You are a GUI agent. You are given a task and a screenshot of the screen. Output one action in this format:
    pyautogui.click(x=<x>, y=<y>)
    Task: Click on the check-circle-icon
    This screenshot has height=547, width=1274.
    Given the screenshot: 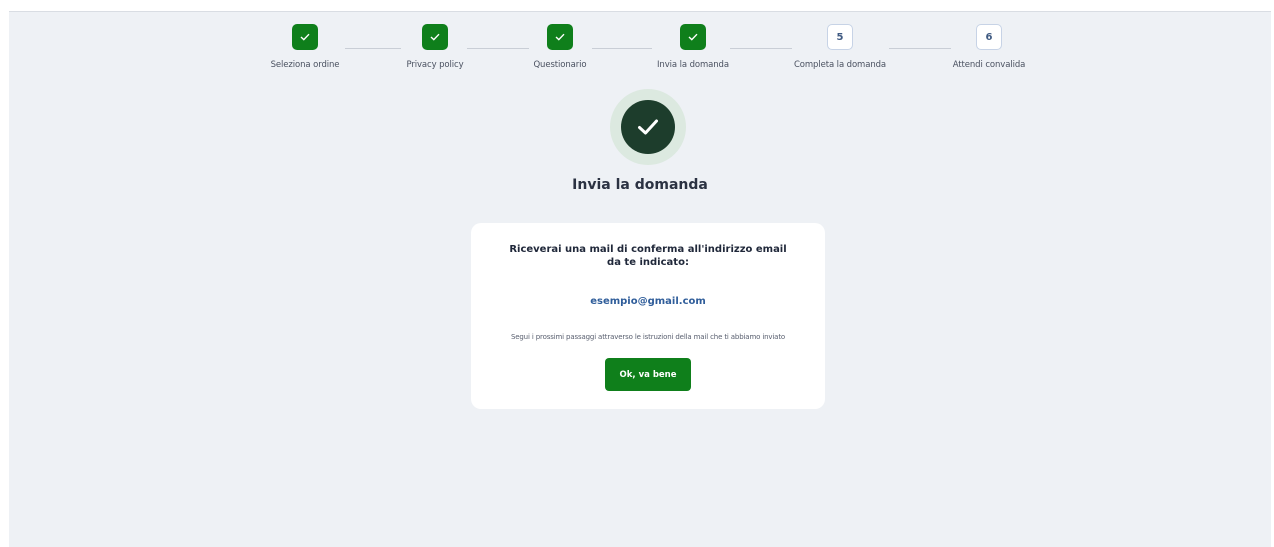 What is the action you would take?
    pyautogui.click(x=648, y=127)
    